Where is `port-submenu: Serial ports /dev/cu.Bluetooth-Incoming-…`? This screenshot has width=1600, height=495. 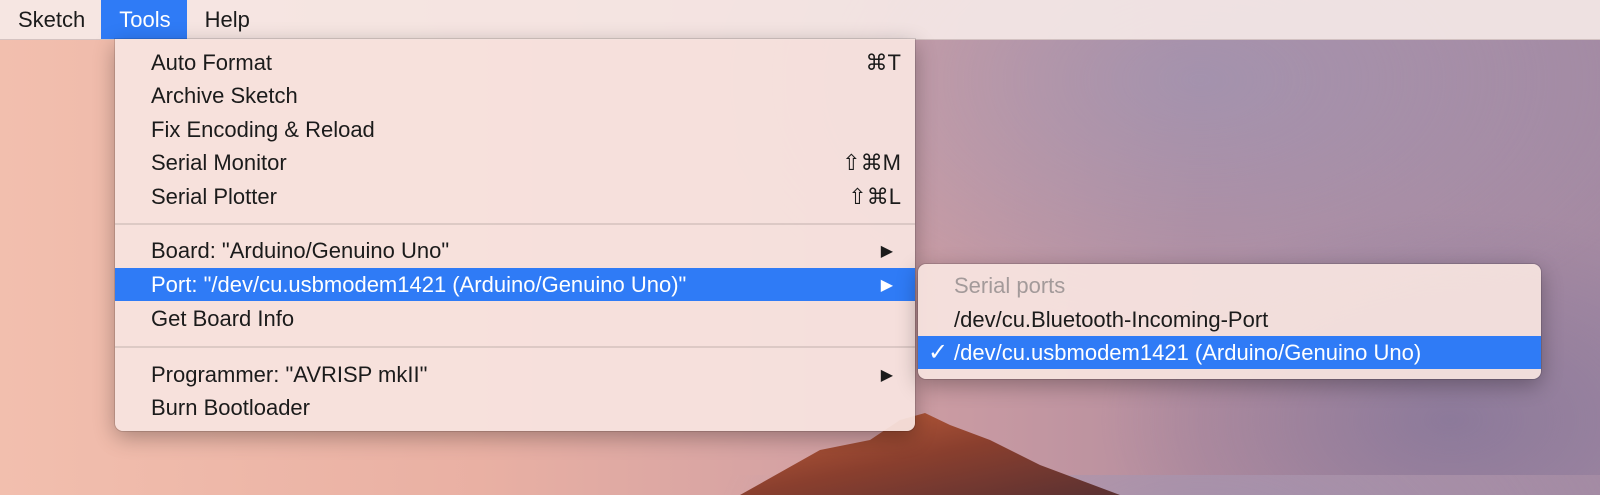
port-submenu: Serial ports /dev/cu.Bluetooth-Incoming-… is located at coordinates (1229, 321).